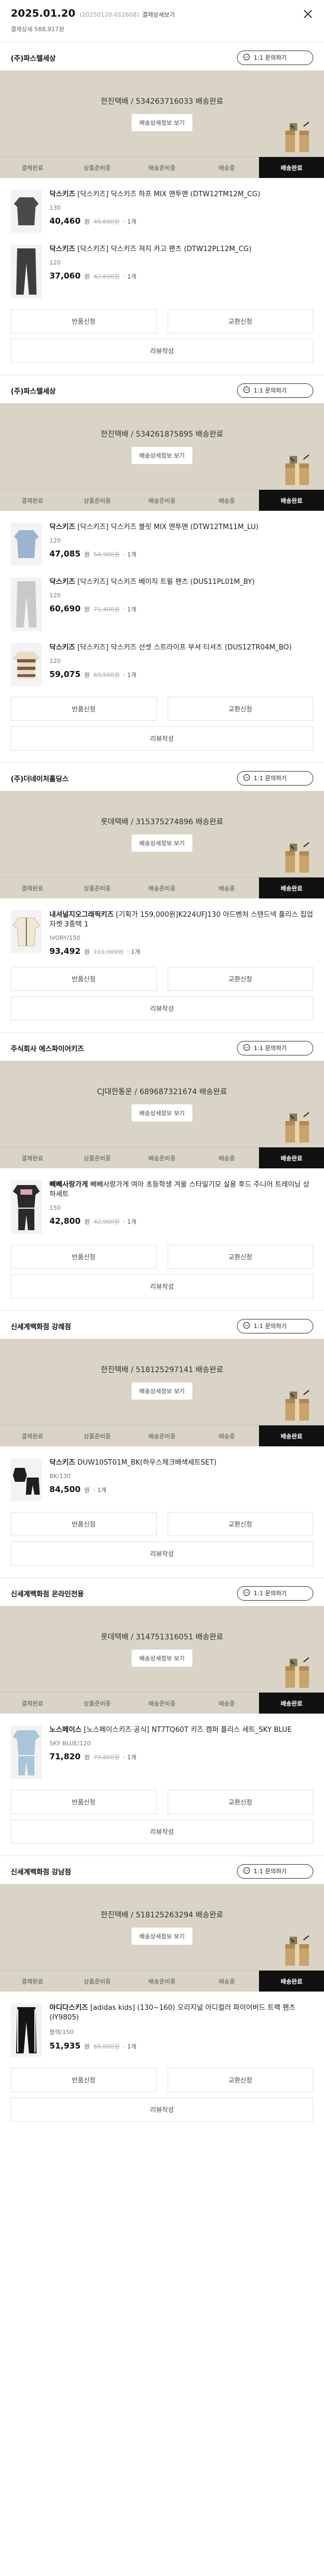 This screenshot has width=324, height=2576. Describe the element at coordinates (162, 101) in the screenshot. I see `delivery-status-text: 한진택배 / 534263716033 배송완료` at that location.